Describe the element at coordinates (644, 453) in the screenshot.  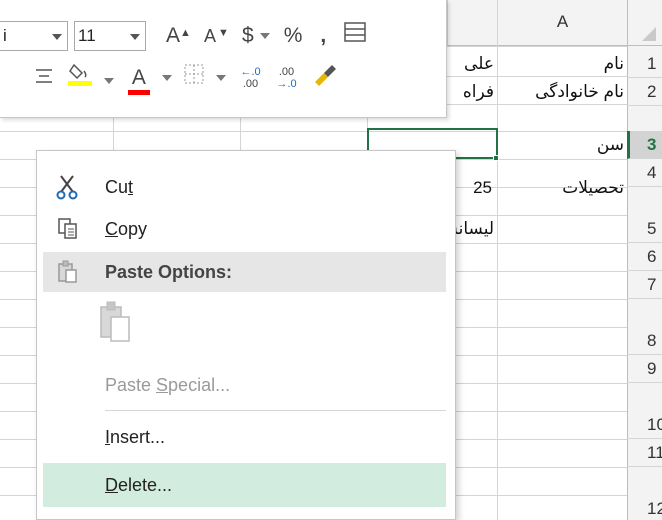
I see `row-header-11: 11` at that location.